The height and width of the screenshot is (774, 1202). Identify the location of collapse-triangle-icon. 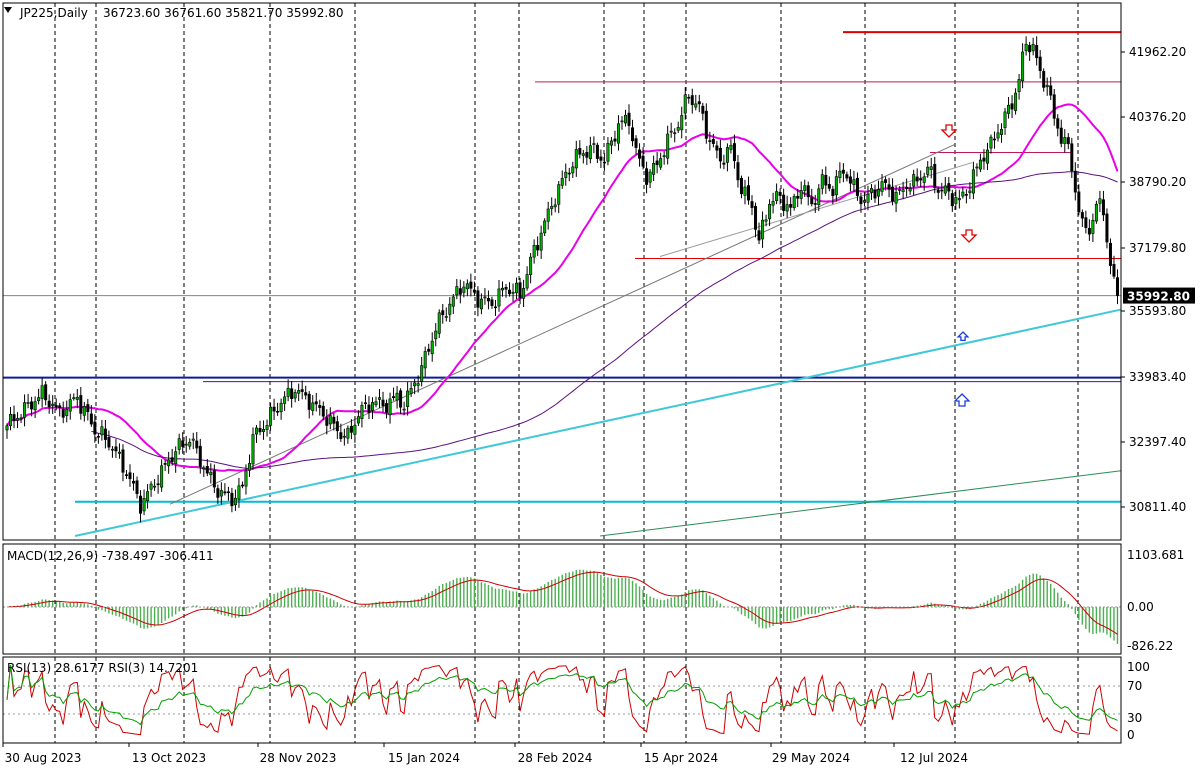
(8, 10).